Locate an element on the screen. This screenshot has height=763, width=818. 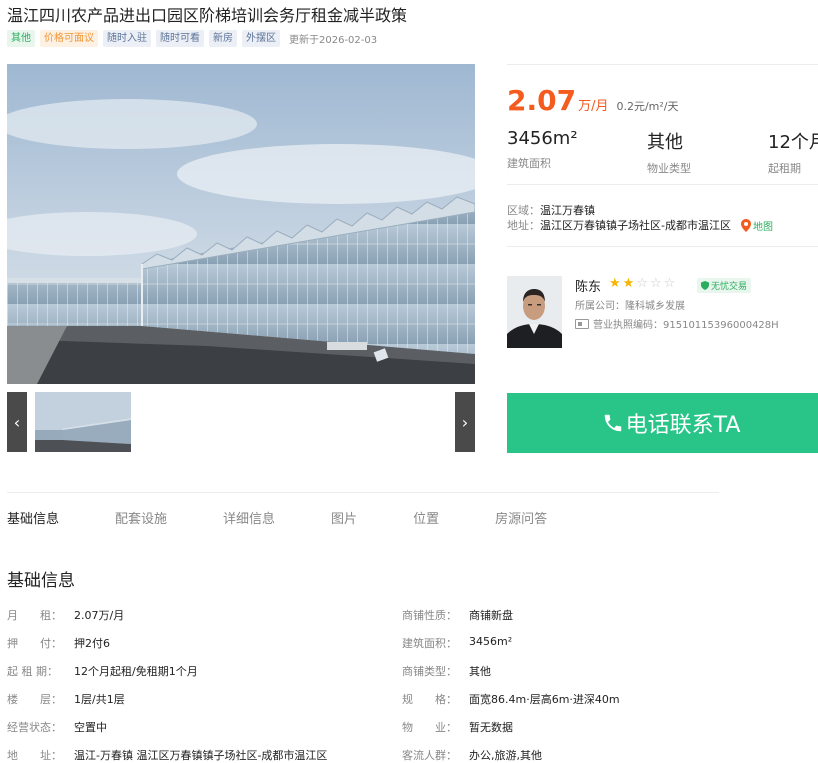
tag-list: 其他 价格可面议 随时入驻 随时可看 新房 外摆区 更新于2026-02-03 is located at coordinates (192, 38).